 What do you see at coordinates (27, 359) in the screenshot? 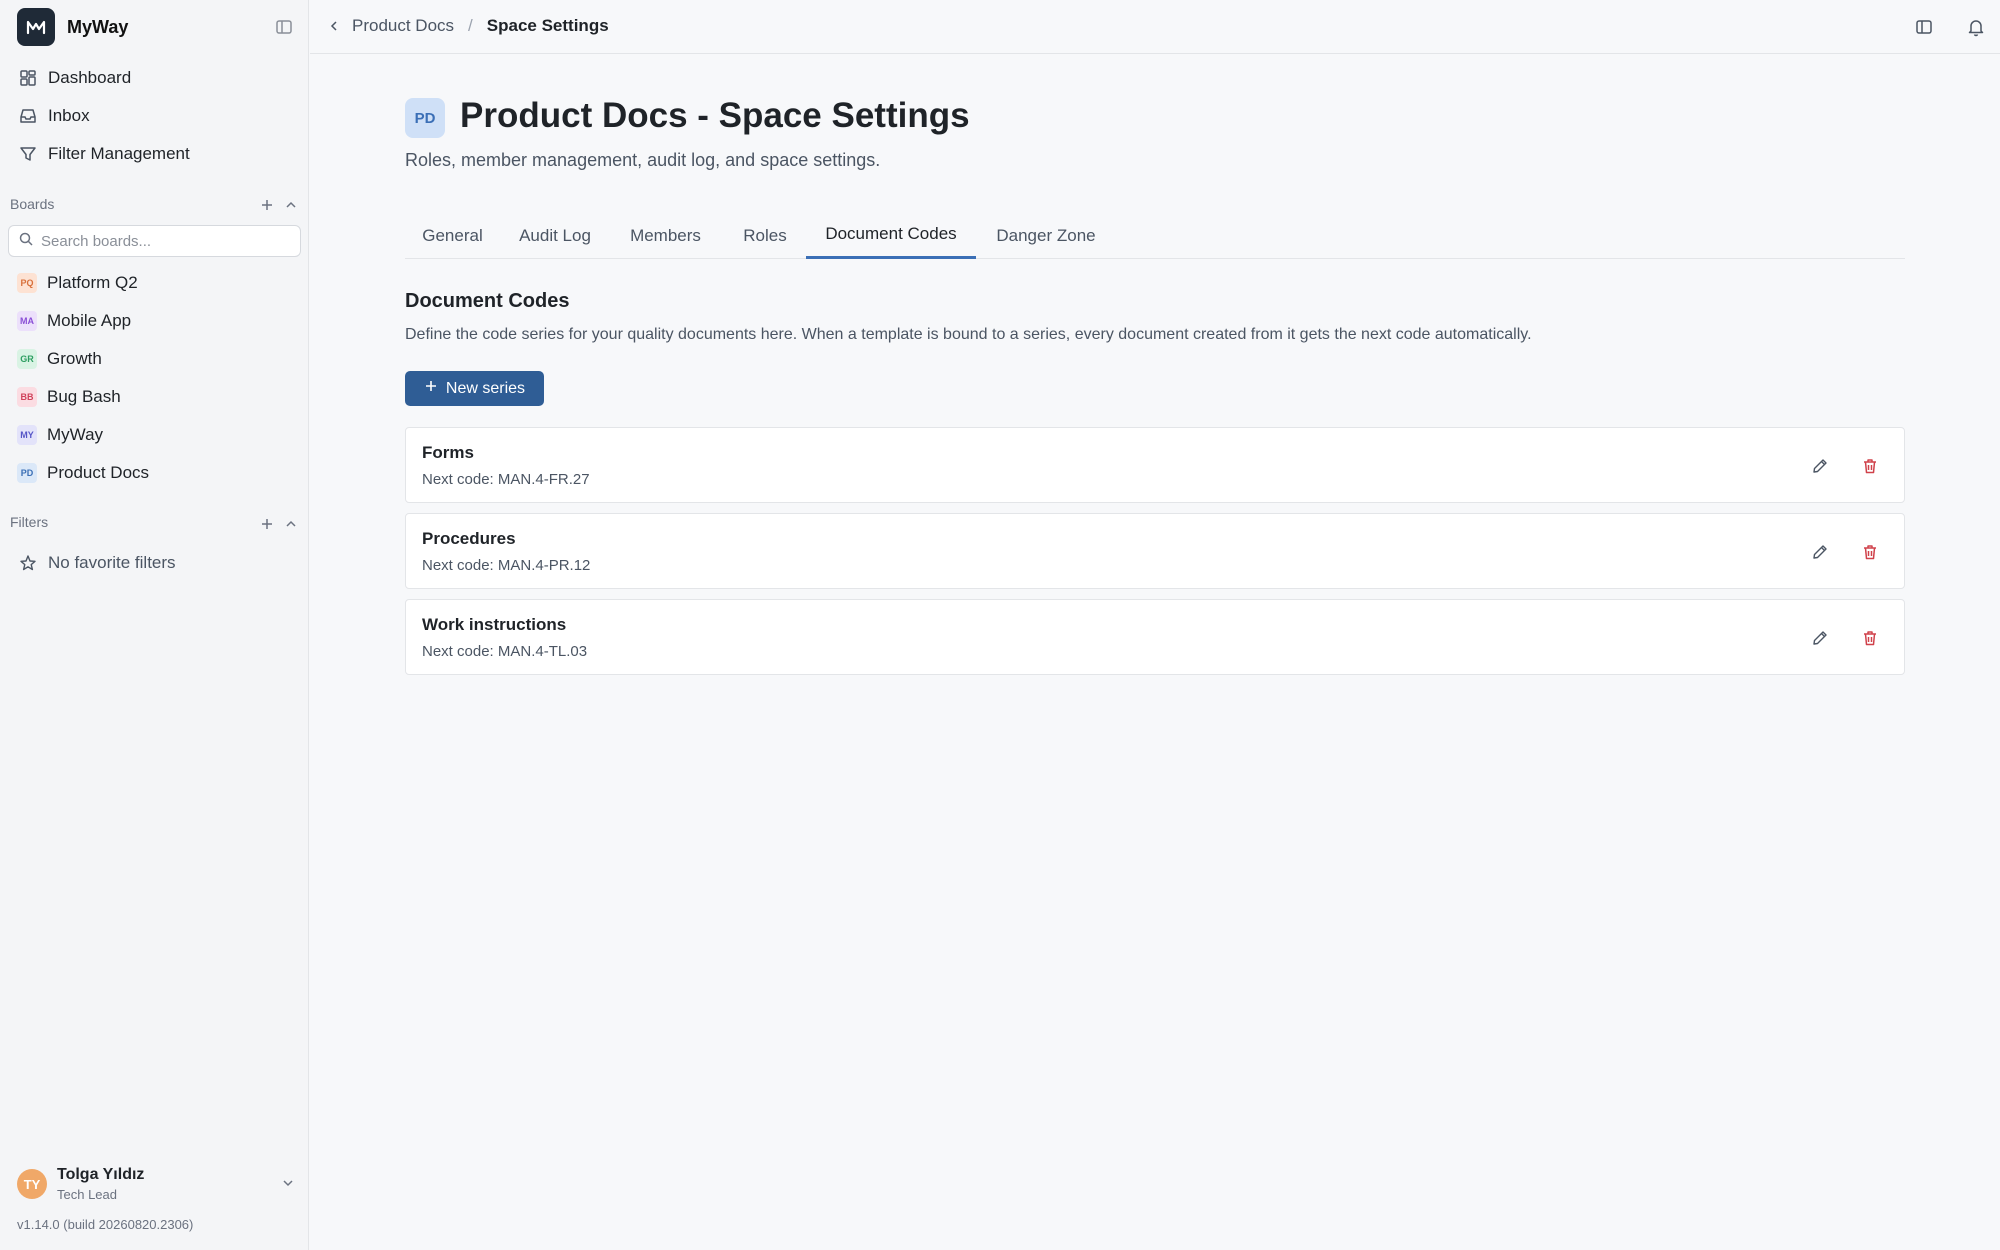
I see `board-badge: GR` at bounding box center [27, 359].